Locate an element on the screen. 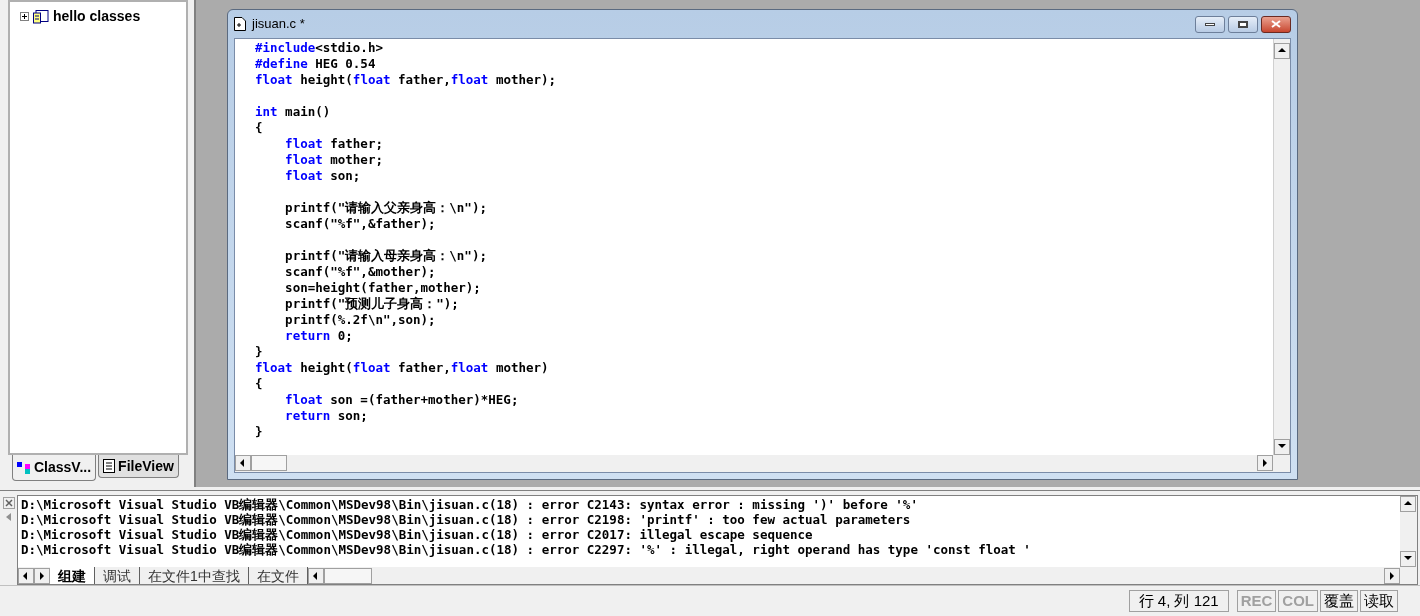 The width and height of the screenshot is (1420, 616). maximize-icon is located at coordinates (1243, 24).